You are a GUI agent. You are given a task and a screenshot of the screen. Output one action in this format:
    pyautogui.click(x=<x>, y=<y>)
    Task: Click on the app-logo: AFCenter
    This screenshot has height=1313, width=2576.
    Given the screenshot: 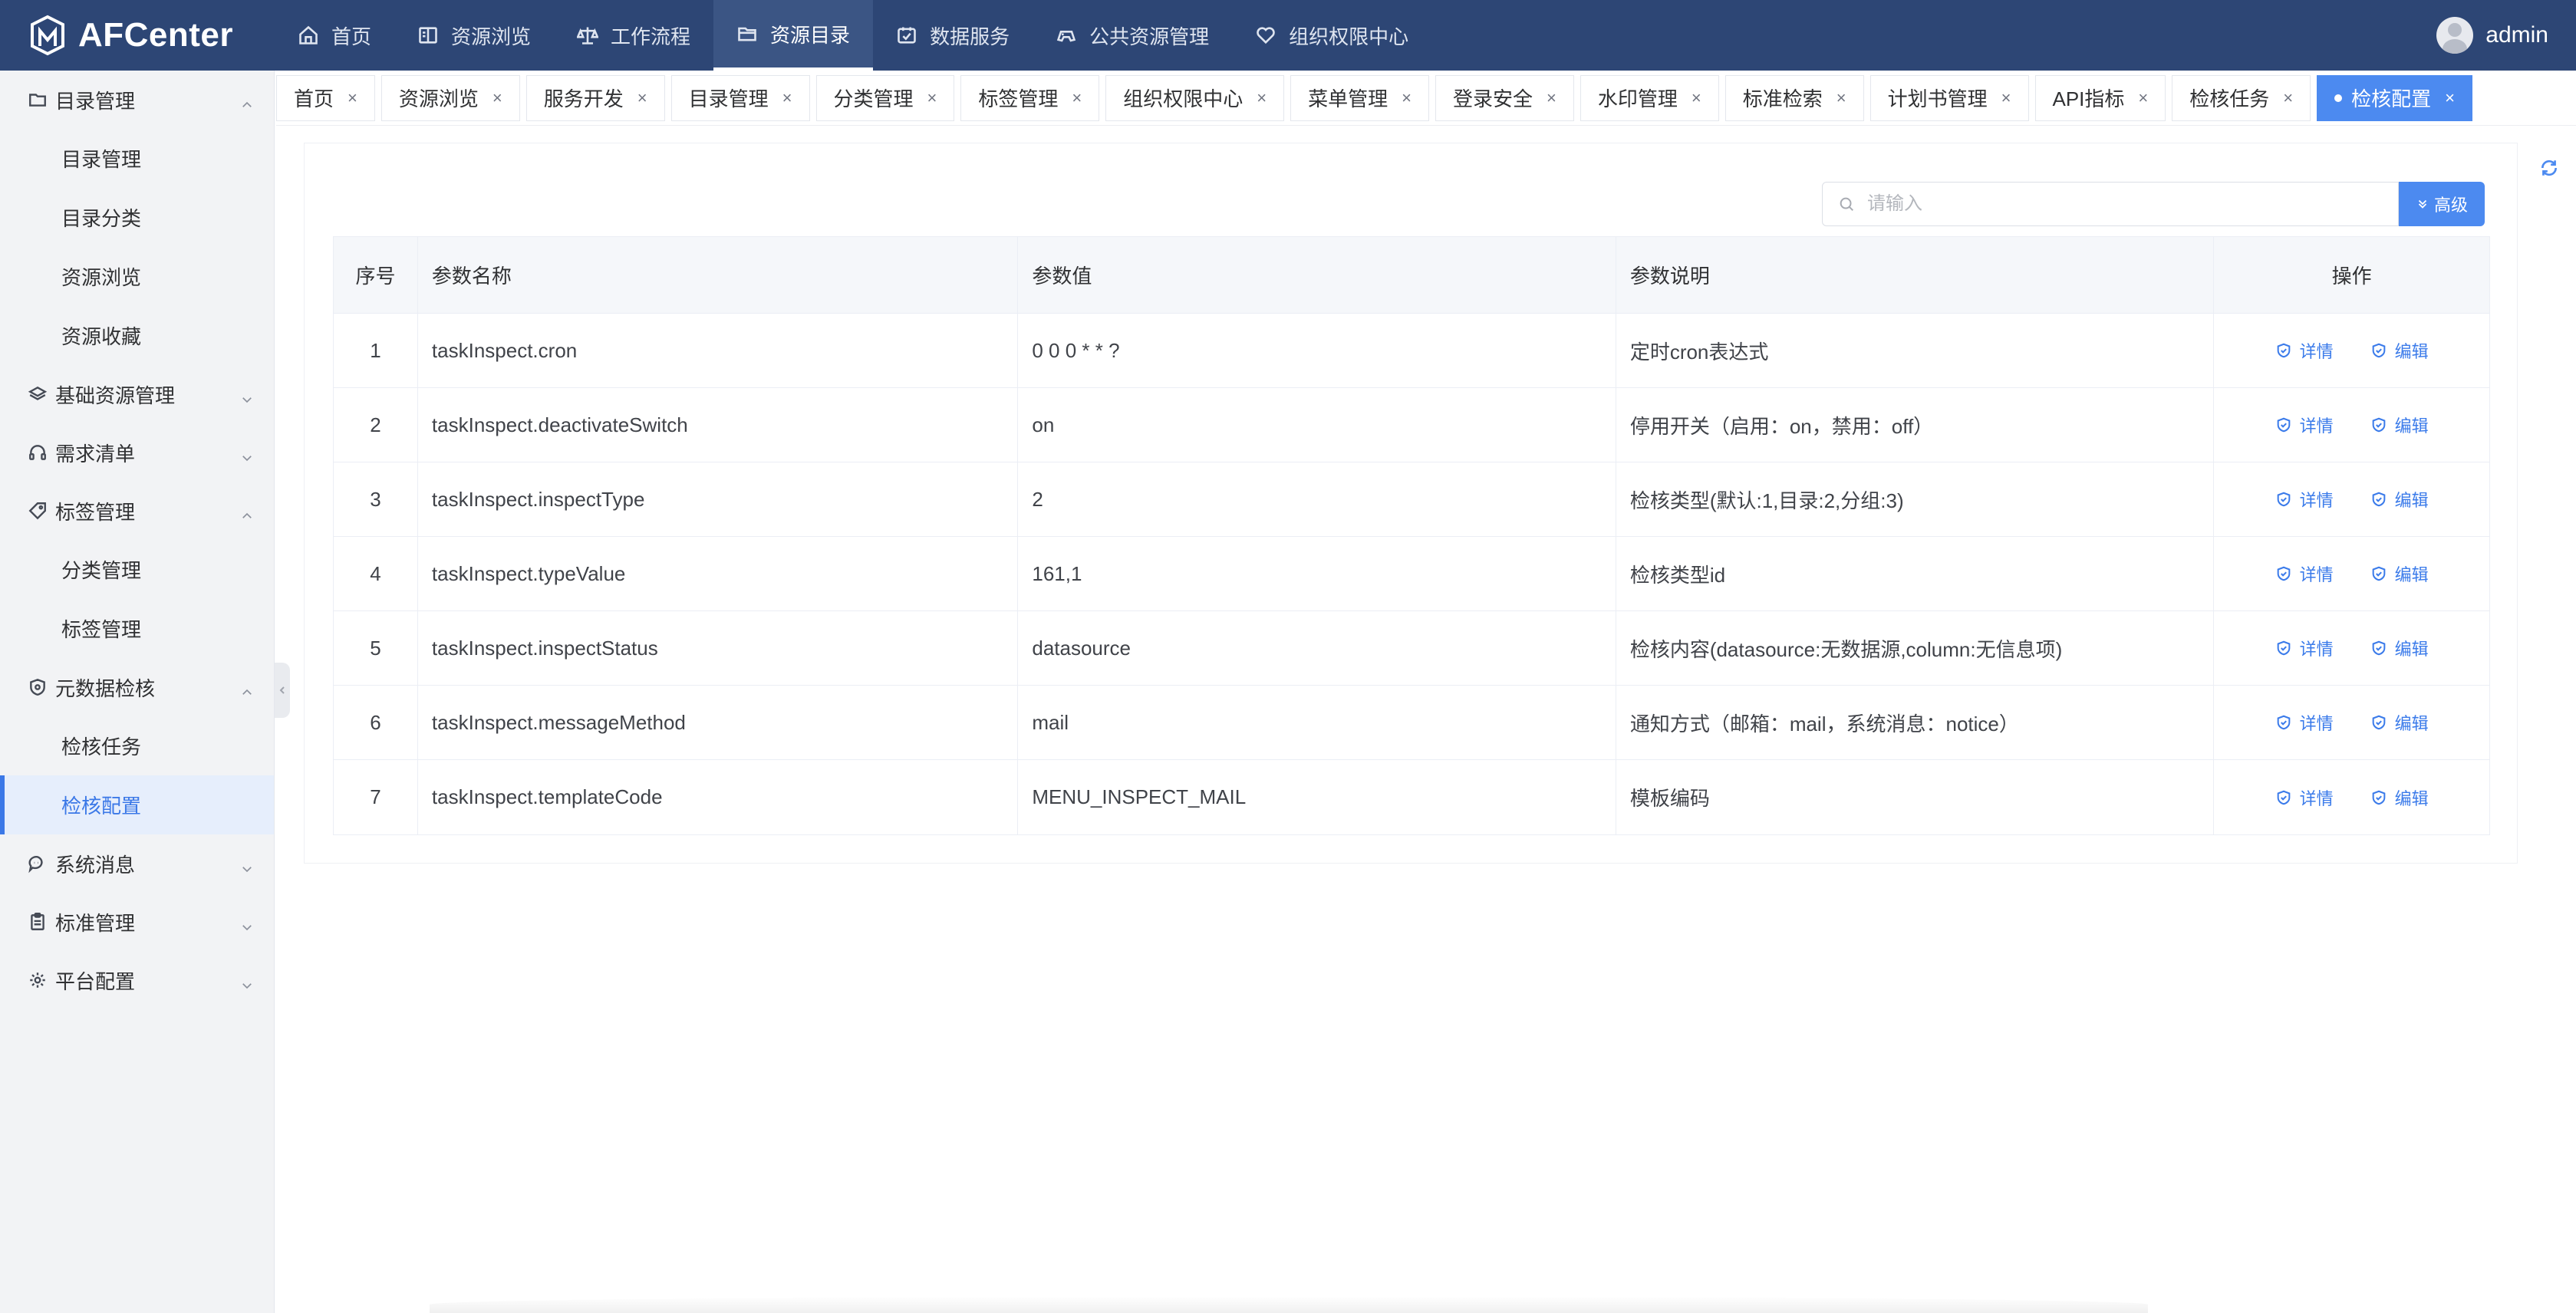 What is the action you would take?
    pyautogui.click(x=137, y=35)
    